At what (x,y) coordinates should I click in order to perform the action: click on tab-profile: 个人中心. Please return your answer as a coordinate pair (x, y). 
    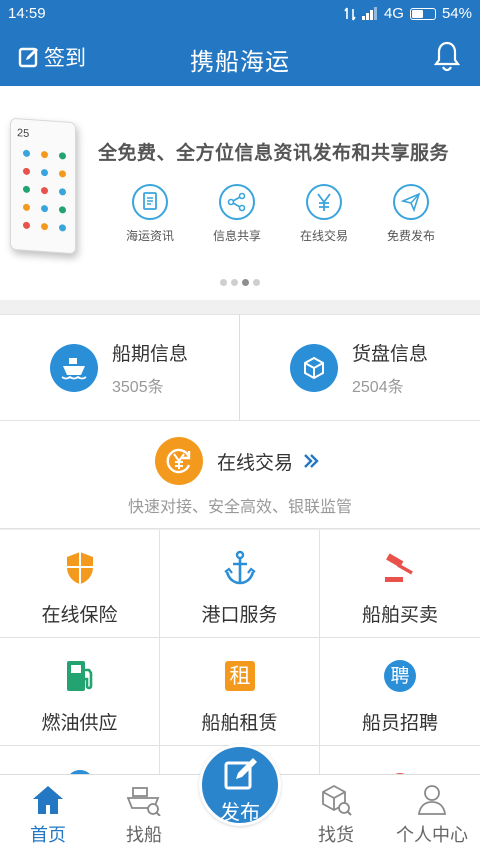
    Looking at the image, I should click on (432, 814).